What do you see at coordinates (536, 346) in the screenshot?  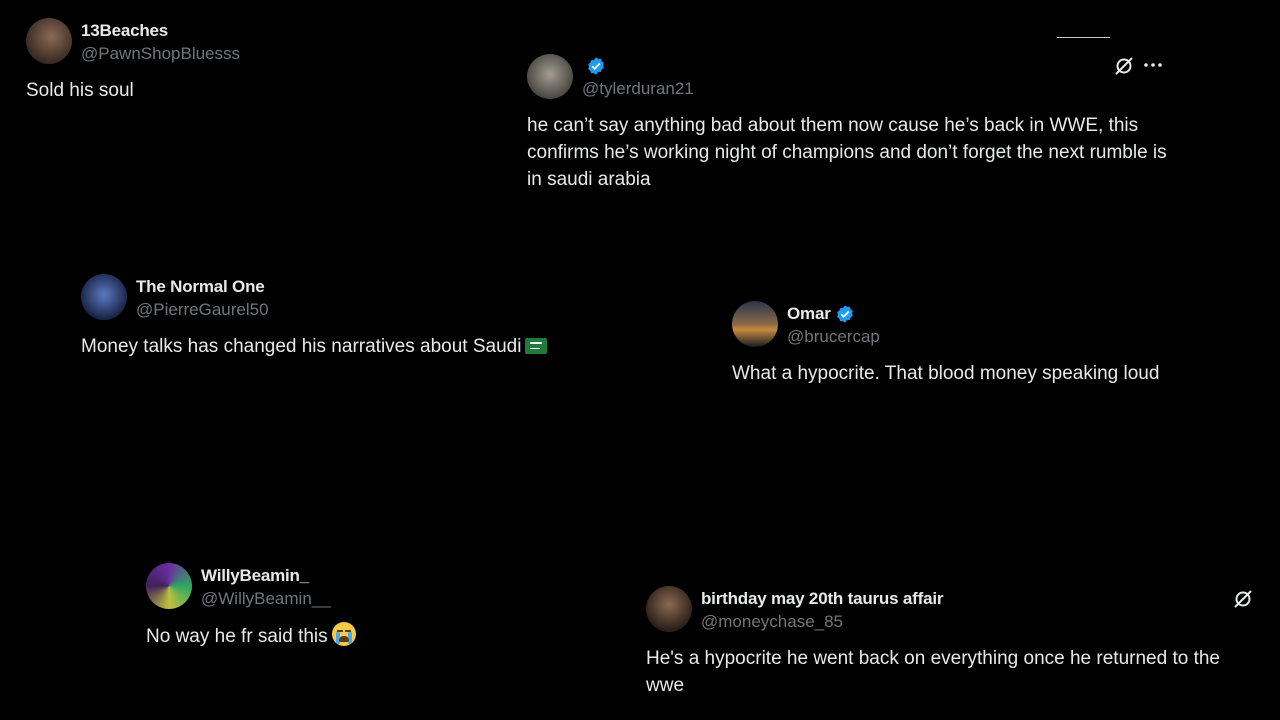 I see `saudi-flag-emoji` at bounding box center [536, 346].